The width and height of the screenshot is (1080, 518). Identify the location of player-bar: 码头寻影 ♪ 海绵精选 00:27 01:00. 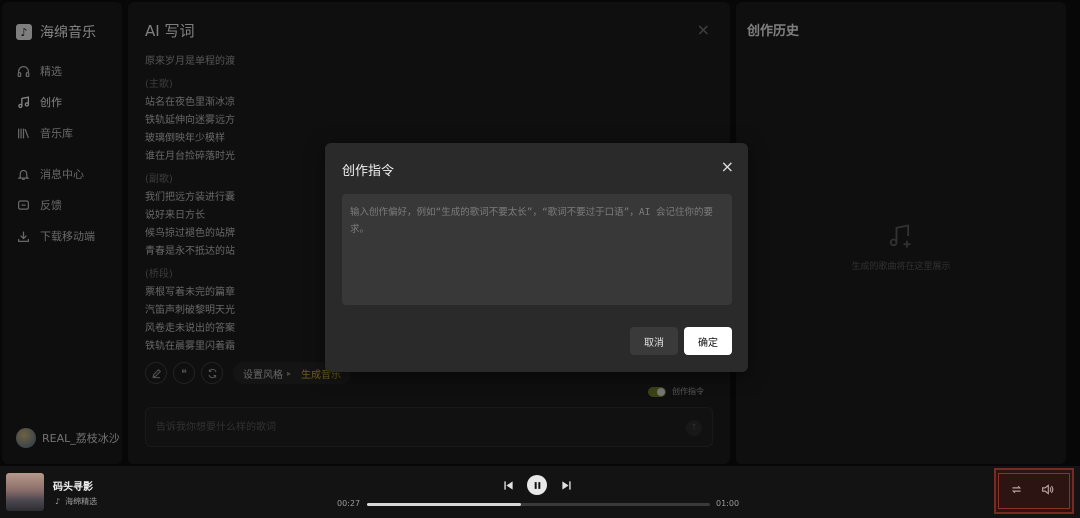
(540, 492).